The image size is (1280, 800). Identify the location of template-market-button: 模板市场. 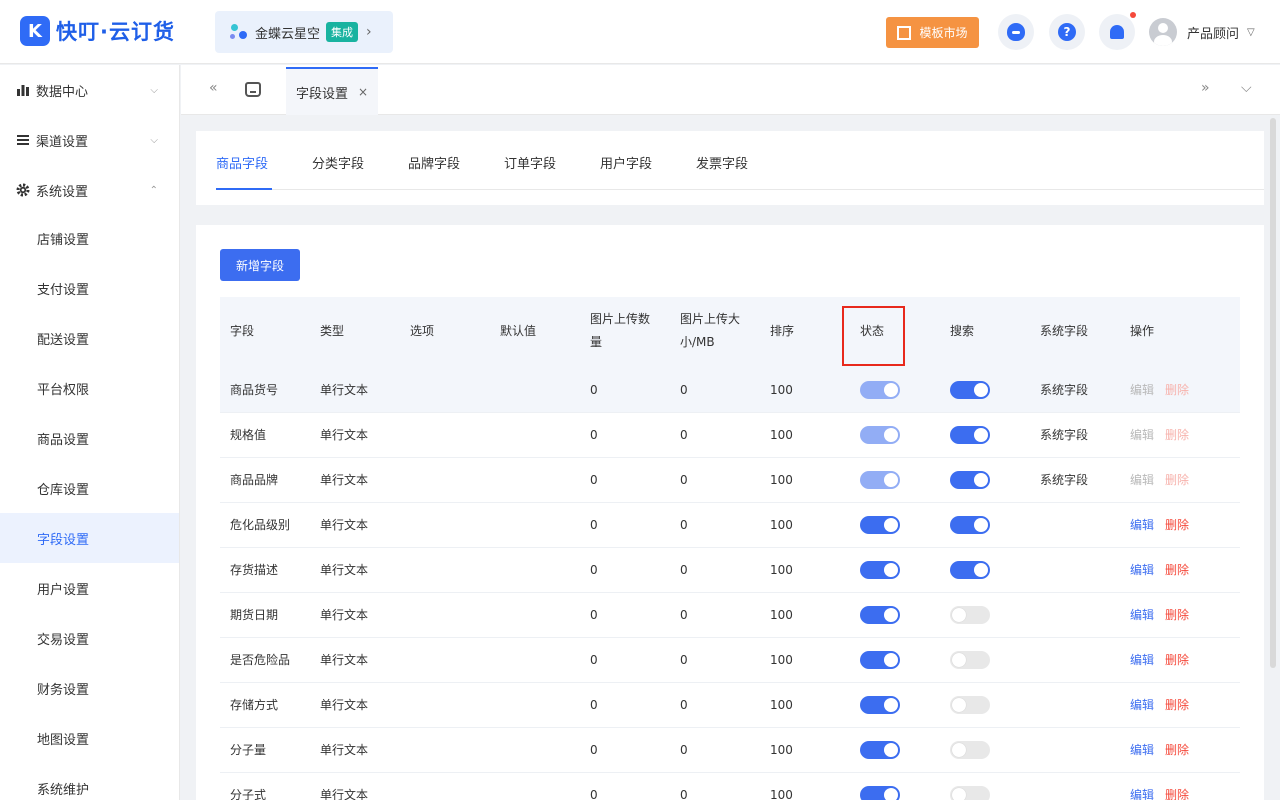
(932, 32).